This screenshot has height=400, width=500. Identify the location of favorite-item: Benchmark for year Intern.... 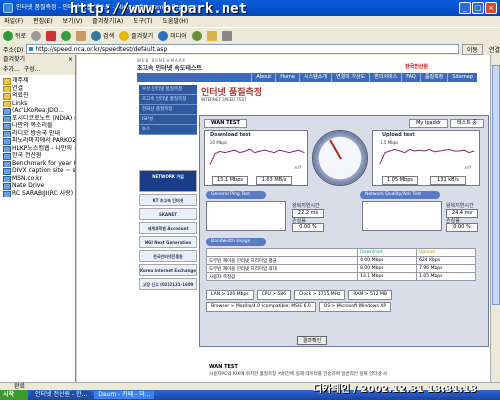
(37, 163).